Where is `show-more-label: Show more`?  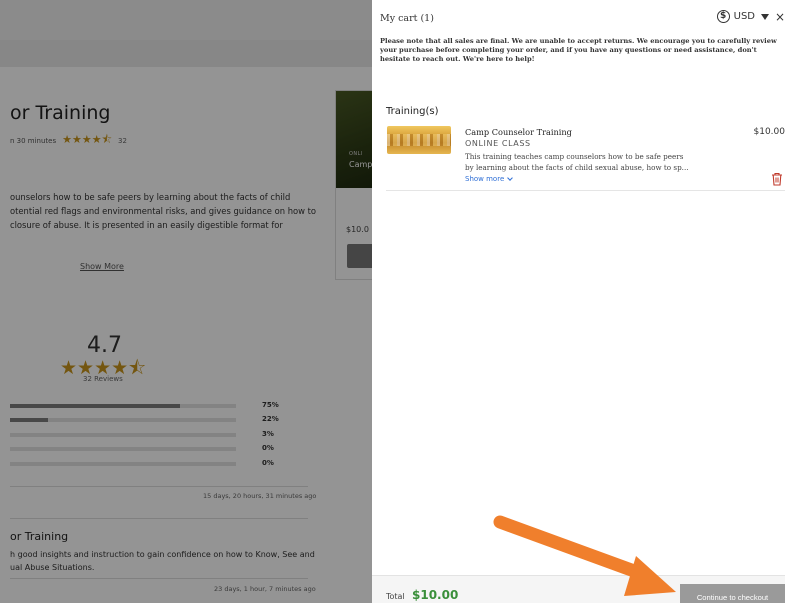
show-more-label: Show more is located at coordinates (485, 179).